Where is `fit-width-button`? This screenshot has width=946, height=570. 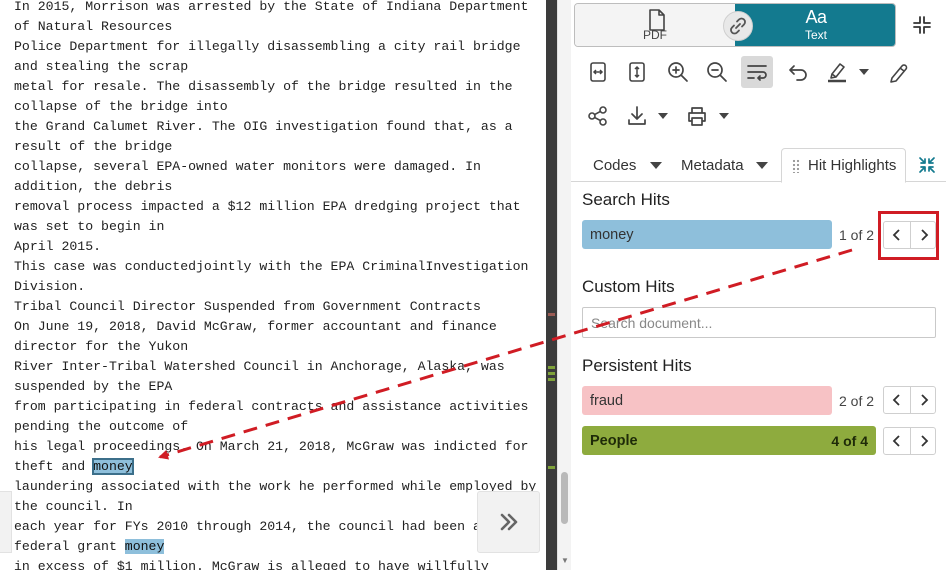 fit-width-button is located at coordinates (598, 72).